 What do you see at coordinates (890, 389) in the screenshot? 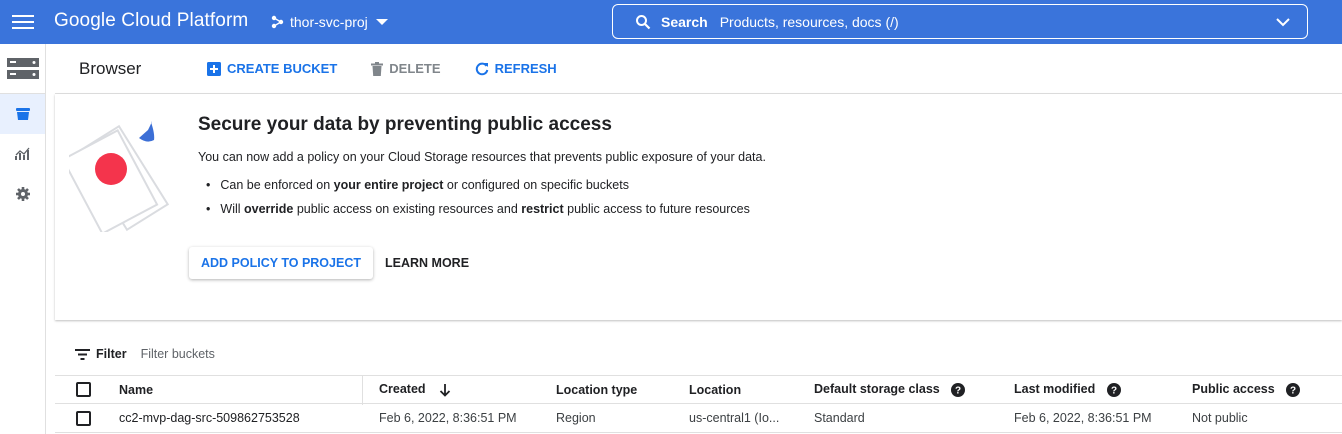
I see `column-header-storage-class: Default storage class ?` at bounding box center [890, 389].